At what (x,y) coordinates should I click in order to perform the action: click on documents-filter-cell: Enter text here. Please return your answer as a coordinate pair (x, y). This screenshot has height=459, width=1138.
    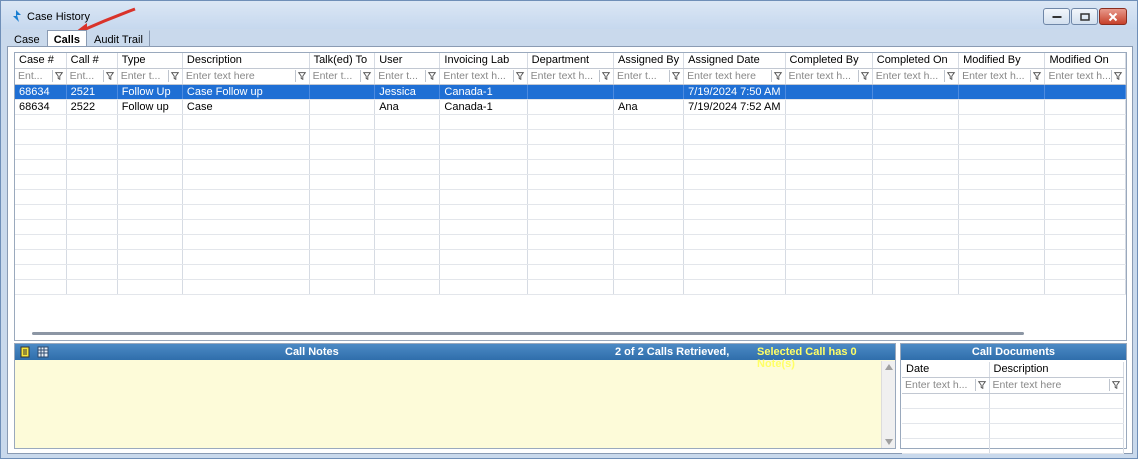
    Looking at the image, I should click on (1056, 385).